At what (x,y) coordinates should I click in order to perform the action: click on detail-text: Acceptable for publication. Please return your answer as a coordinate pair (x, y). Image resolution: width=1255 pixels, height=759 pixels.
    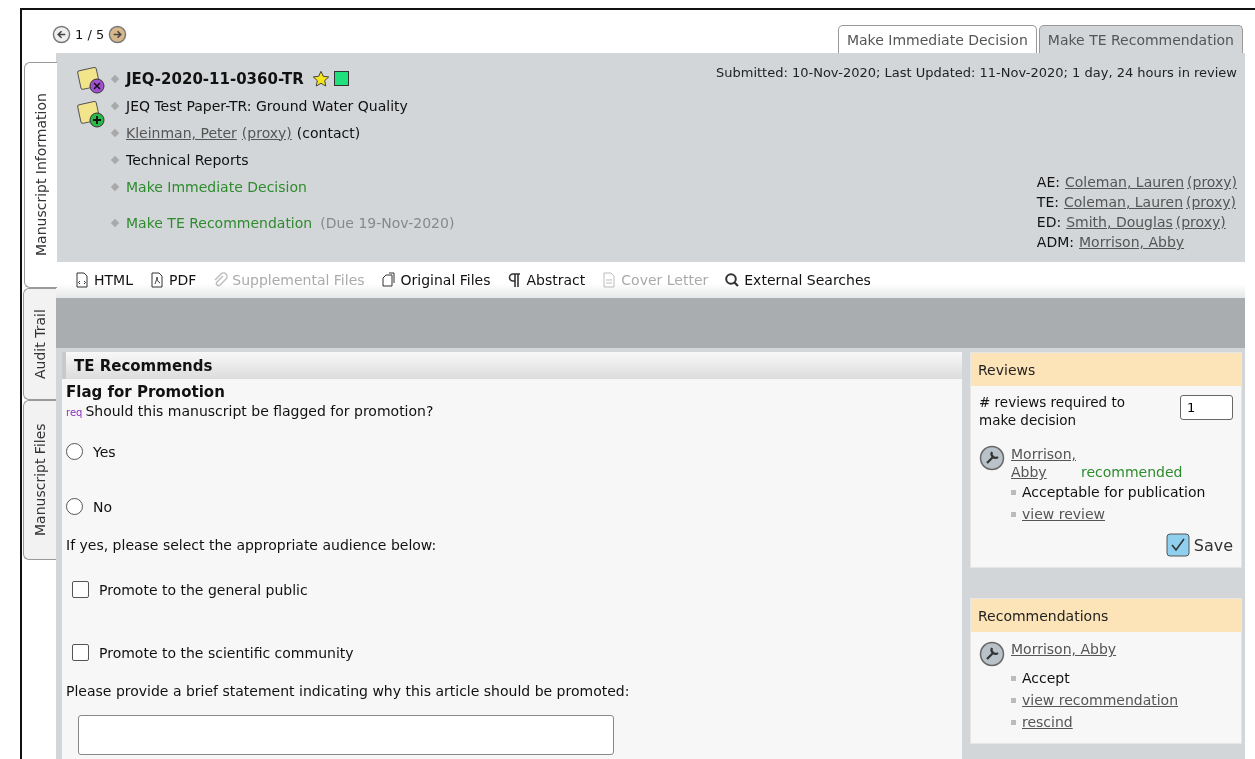
    Looking at the image, I should click on (1114, 492).